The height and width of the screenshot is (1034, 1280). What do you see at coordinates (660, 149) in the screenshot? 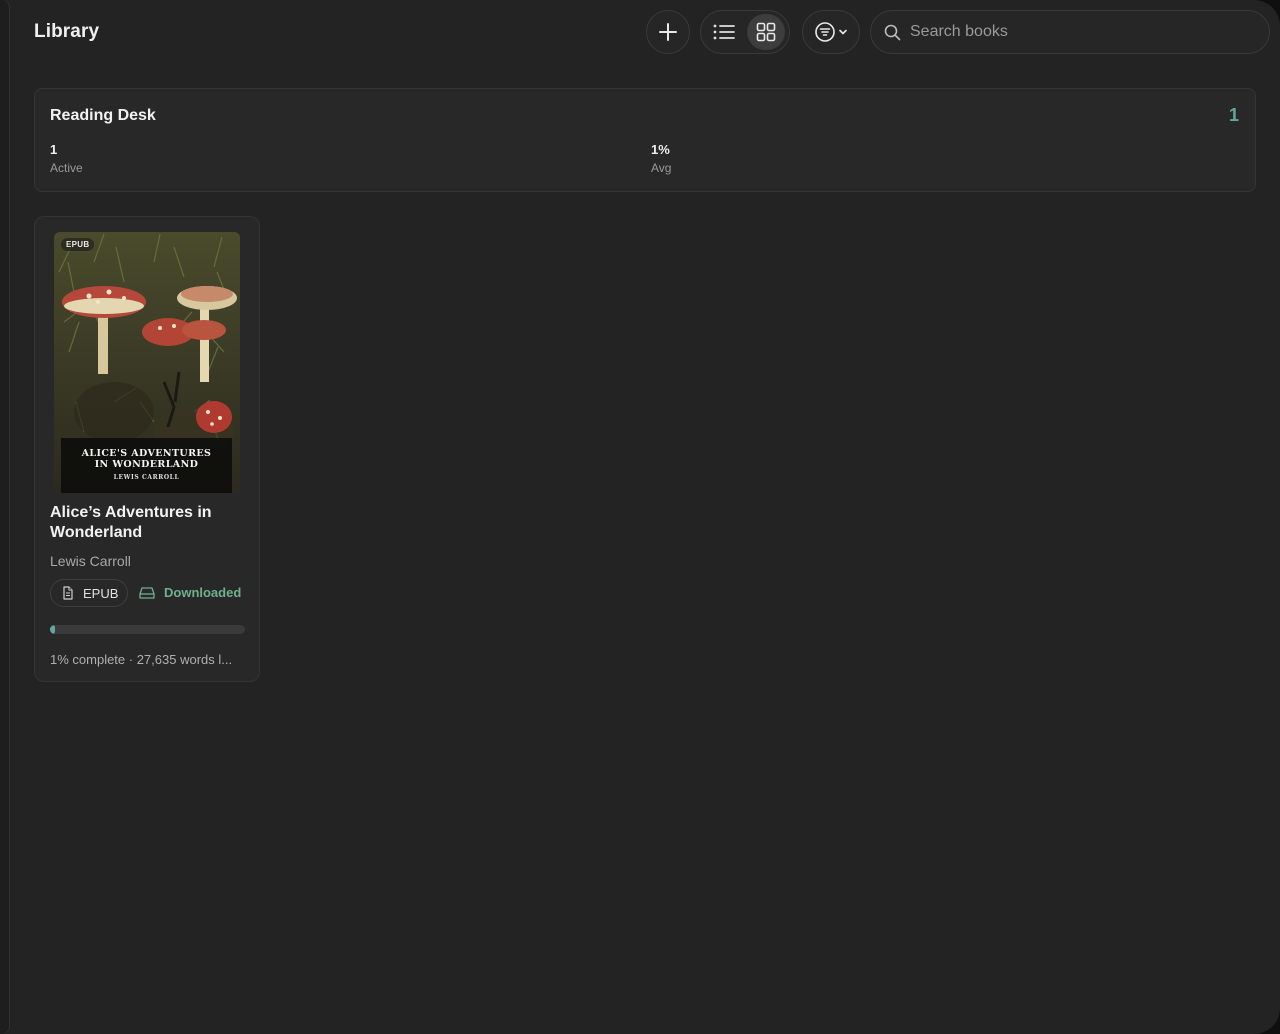
I see `stat-avg-value: 1%` at bounding box center [660, 149].